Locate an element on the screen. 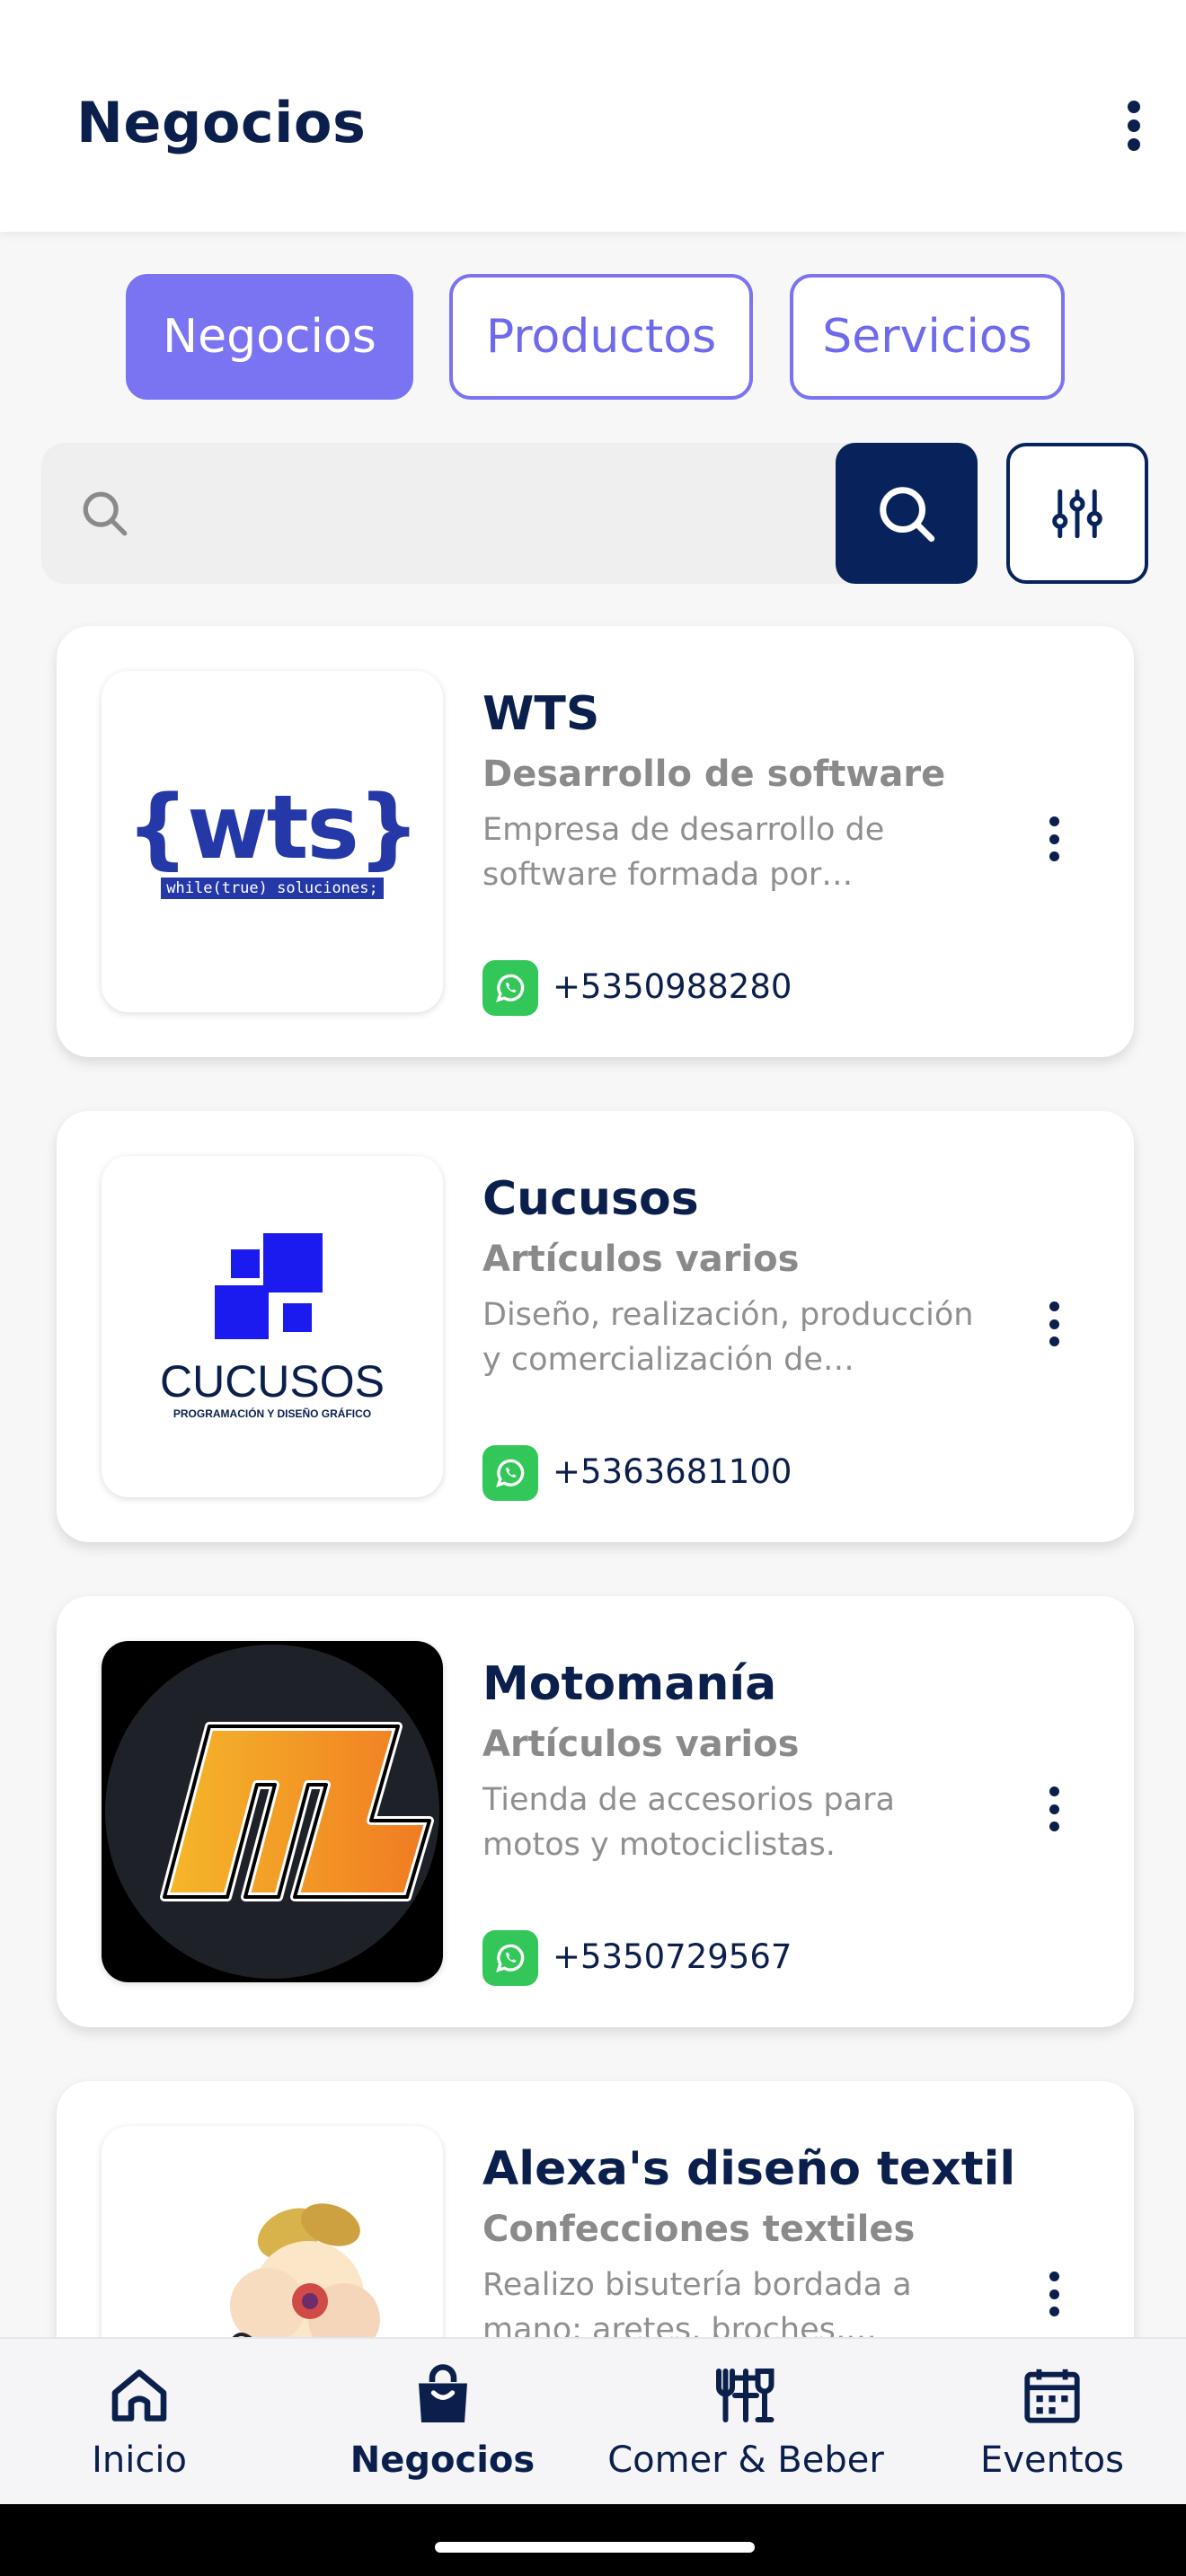  business-logo is located at coordinates (272, 1811).